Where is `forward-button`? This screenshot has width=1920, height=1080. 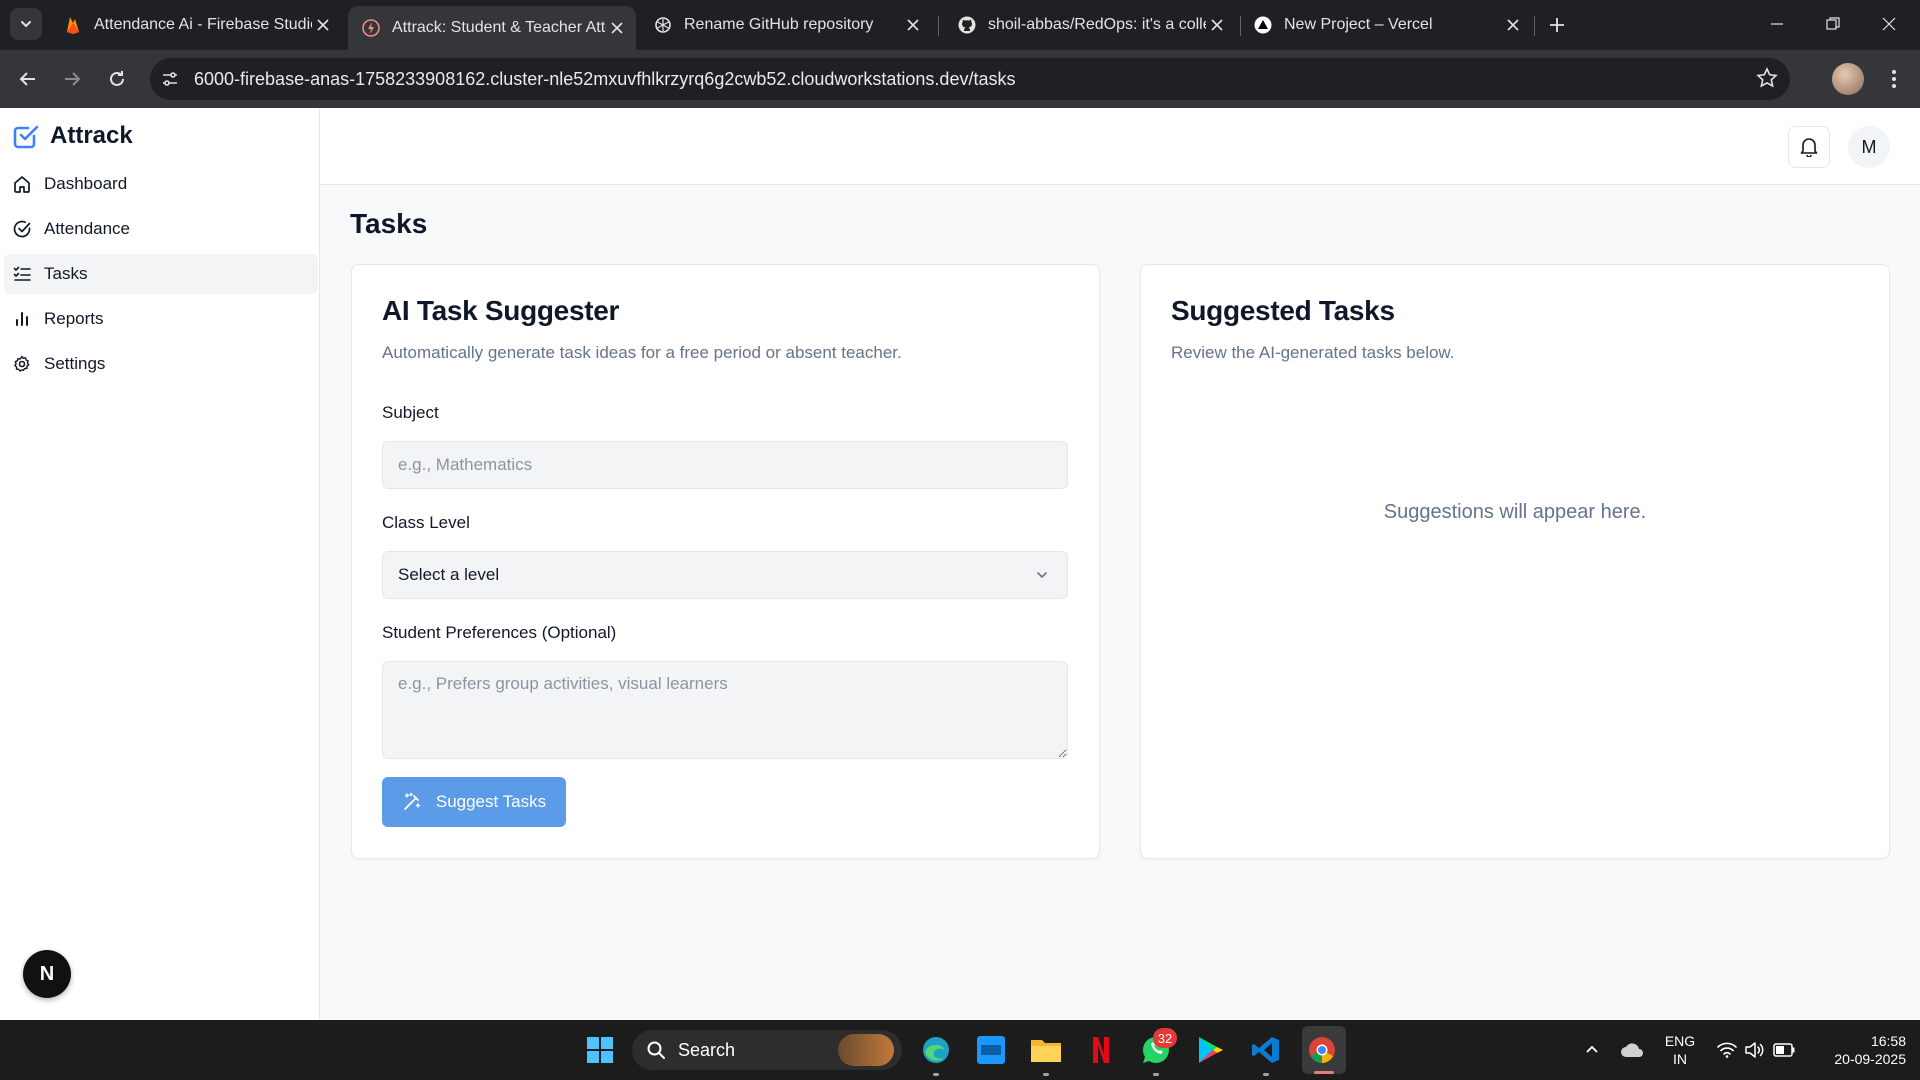
forward-button is located at coordinates (72, 79).